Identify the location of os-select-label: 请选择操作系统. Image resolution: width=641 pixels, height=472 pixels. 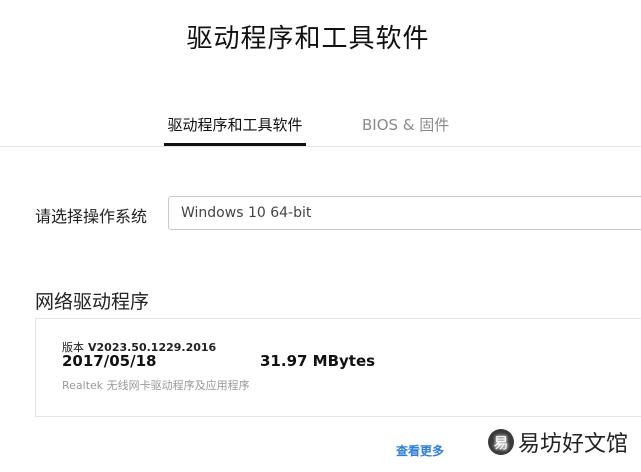
(91, 216).